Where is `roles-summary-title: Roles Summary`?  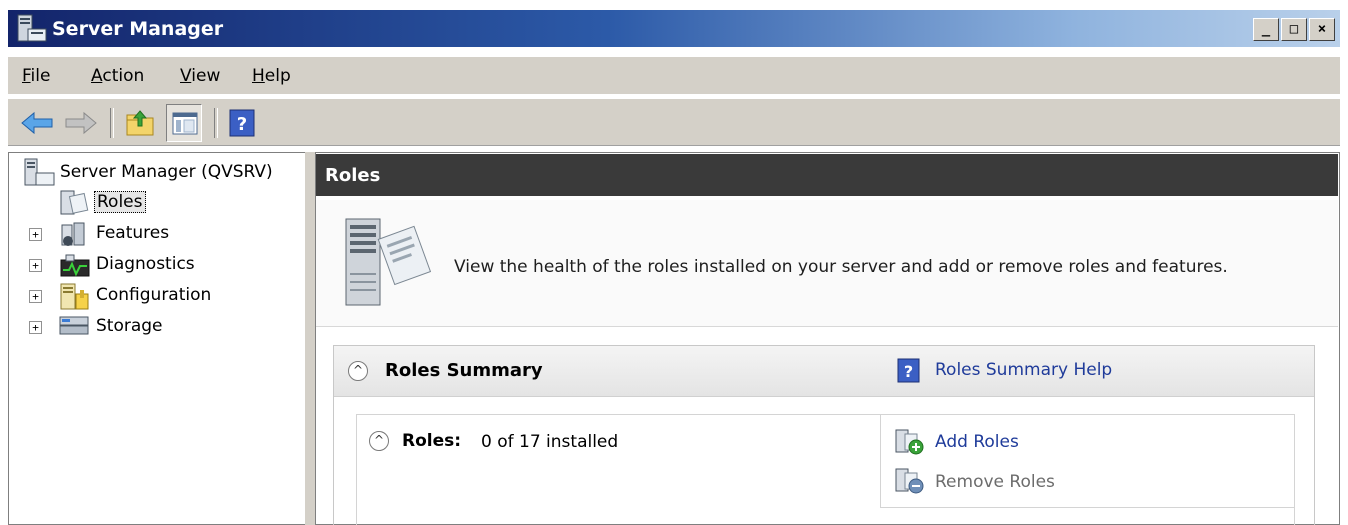
roles-summary-title: Roles Summary is located at coordinates (464, 370).